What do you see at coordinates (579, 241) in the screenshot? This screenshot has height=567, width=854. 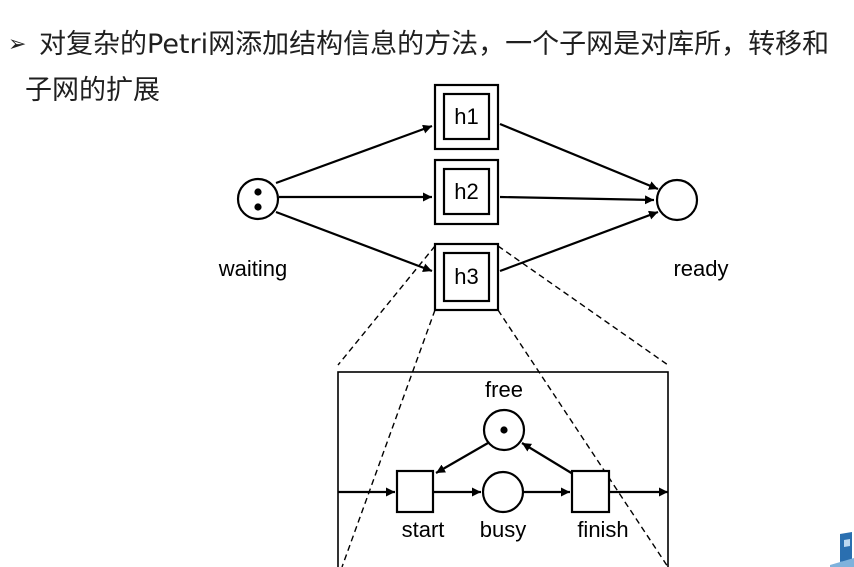 I see `arc-h3-ready` at bounding box center [579, 241].